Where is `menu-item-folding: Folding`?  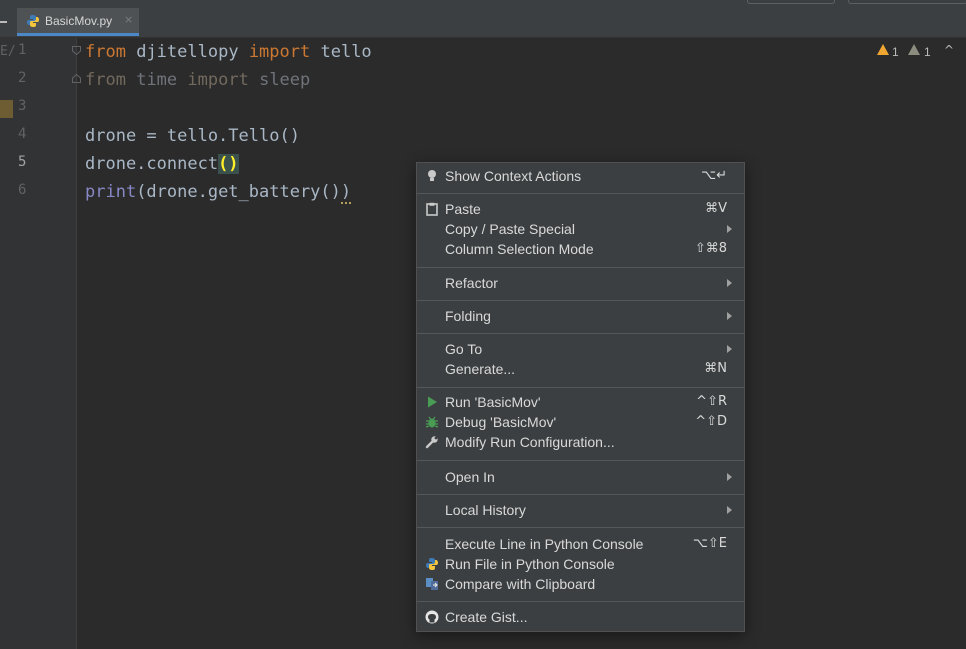 menu-item-folding: Folding is located at coordinates (580, 316).